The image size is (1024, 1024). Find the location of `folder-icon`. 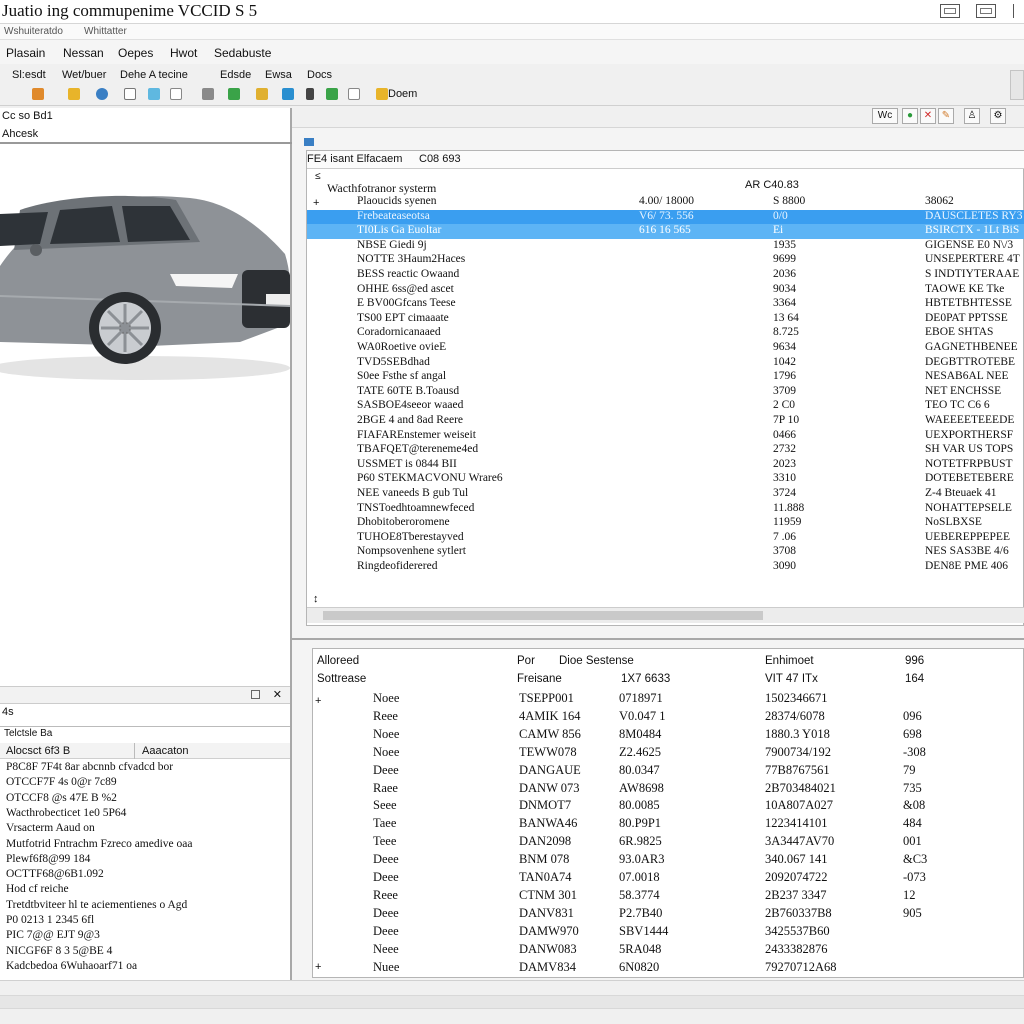

folder-icon is located at coordinates (382, 94).